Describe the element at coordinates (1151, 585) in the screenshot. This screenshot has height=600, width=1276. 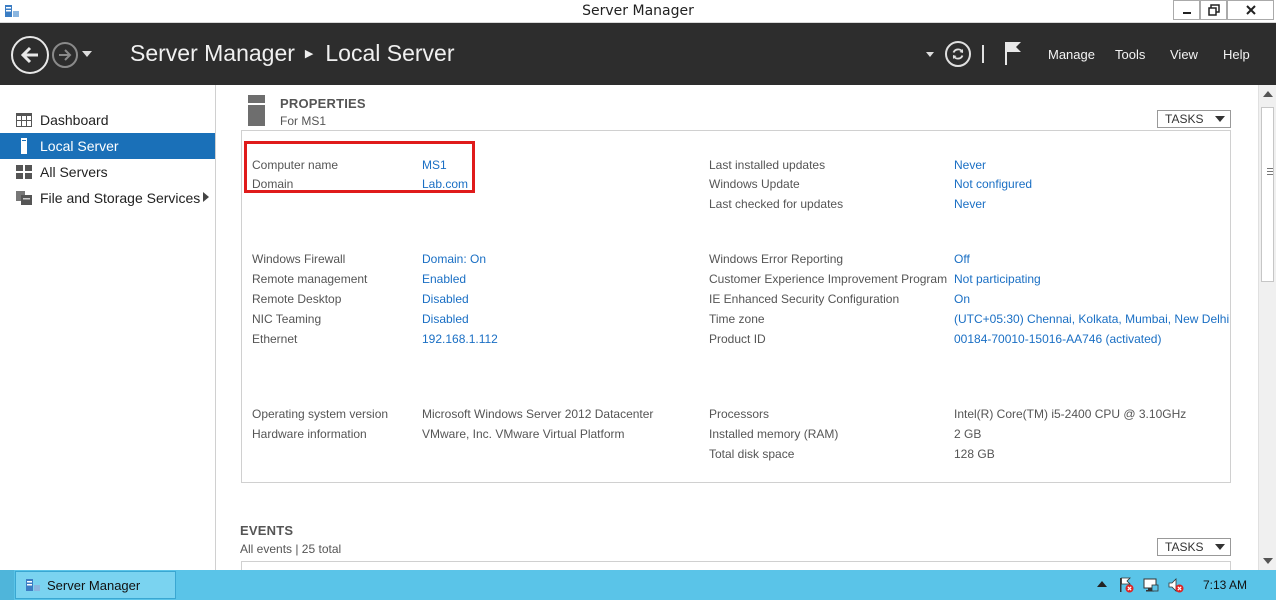
I see `network-icon` at that location.